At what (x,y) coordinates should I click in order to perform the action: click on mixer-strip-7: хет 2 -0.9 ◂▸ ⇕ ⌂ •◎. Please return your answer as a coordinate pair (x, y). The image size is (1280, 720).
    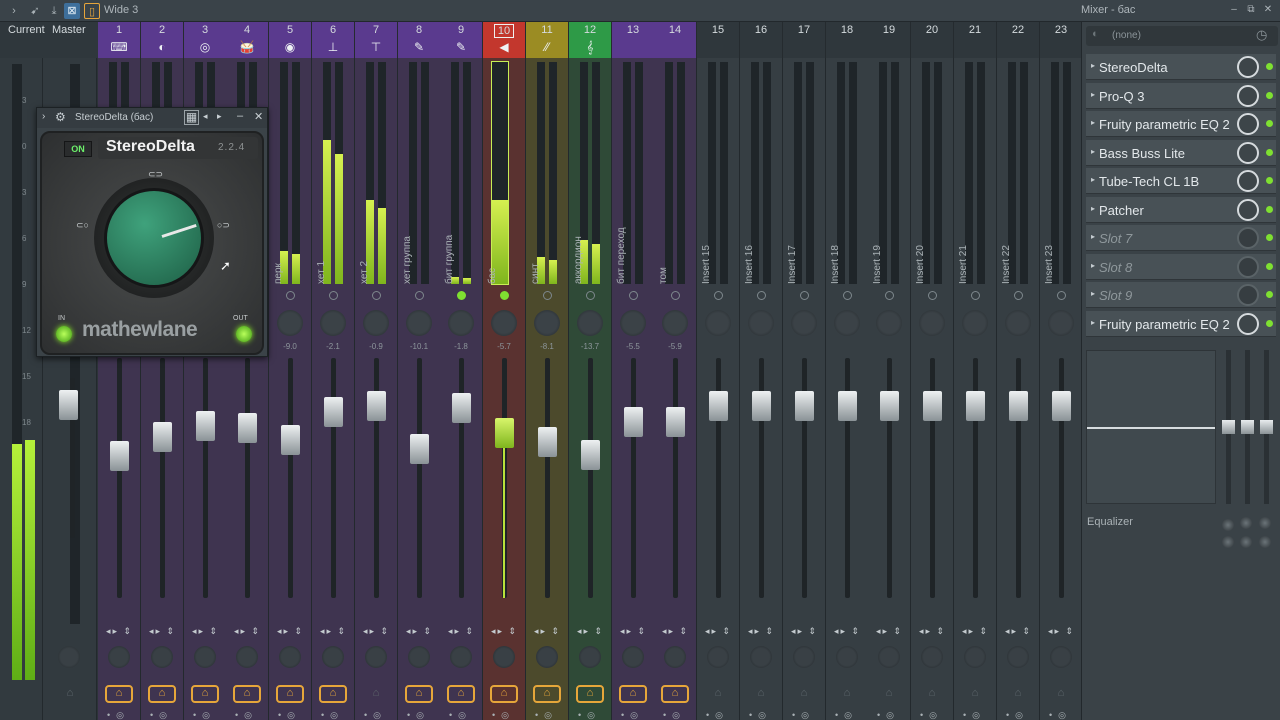
    Looking at the image, I should click on (376, 389).